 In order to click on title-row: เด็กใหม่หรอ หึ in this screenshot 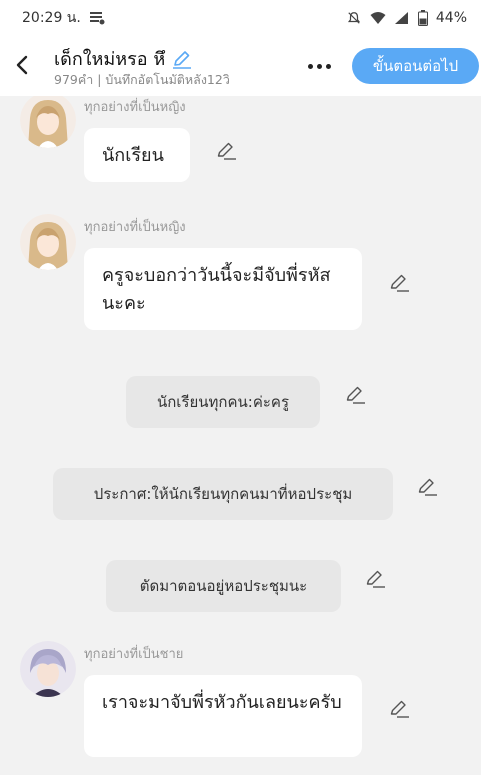, I will do `click(123, 58)`.